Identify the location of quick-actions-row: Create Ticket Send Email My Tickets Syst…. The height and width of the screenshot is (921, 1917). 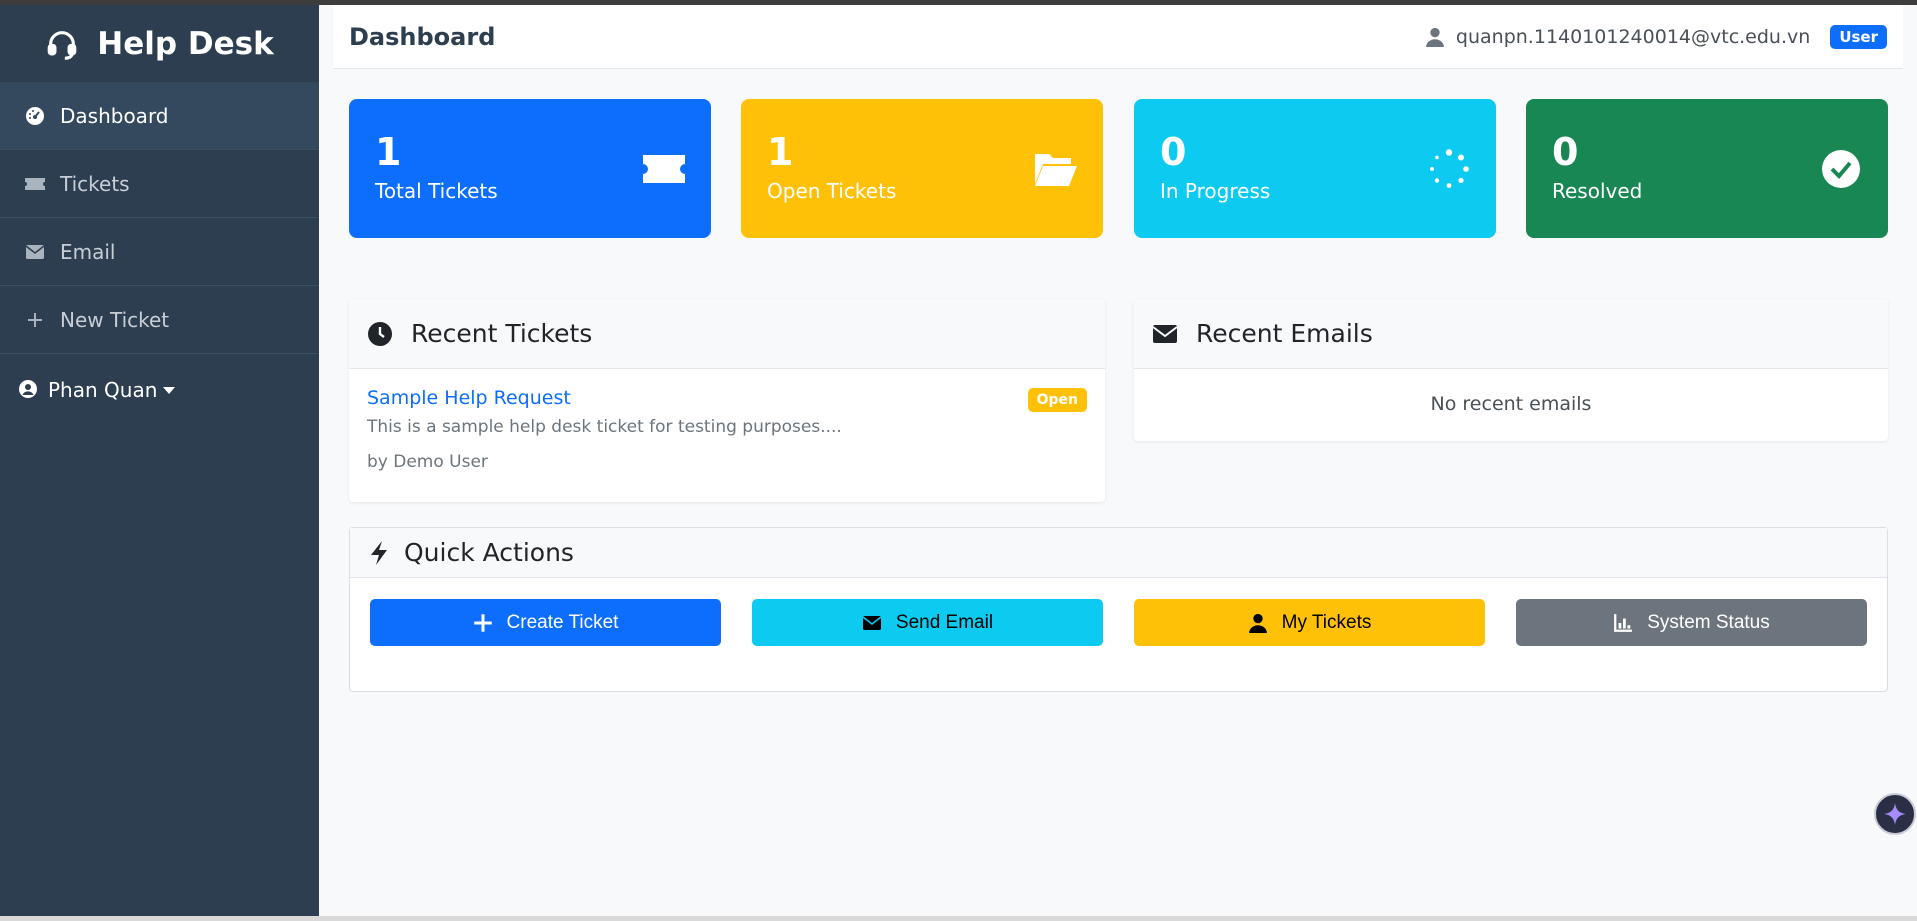
(1118, 622).